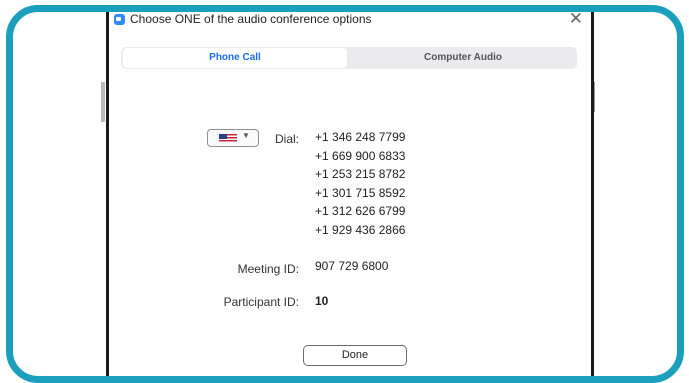 The image size is (689, 383). I want to click on dial-number: +1 312 626 6799, so click(360, 211).